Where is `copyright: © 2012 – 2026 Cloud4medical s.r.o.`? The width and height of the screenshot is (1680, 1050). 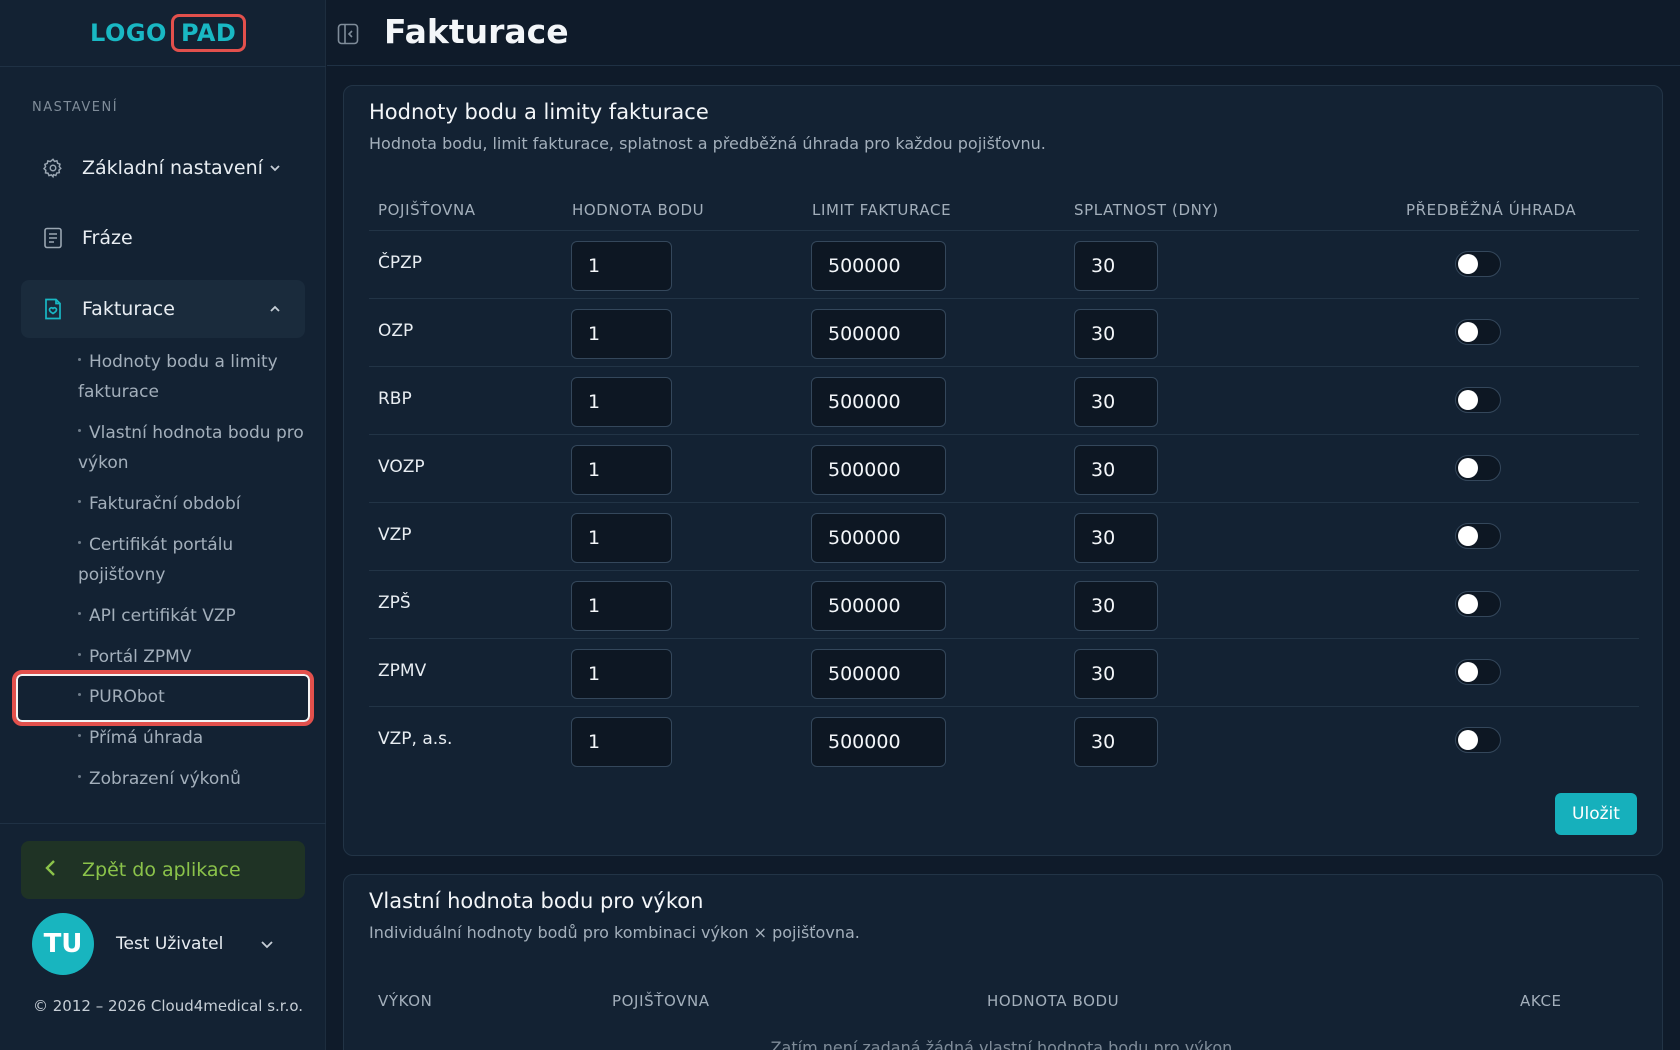 copyright: © 2012 – 2026 Cloud4medical s.r.o. is located at coordinates (168, 1006).